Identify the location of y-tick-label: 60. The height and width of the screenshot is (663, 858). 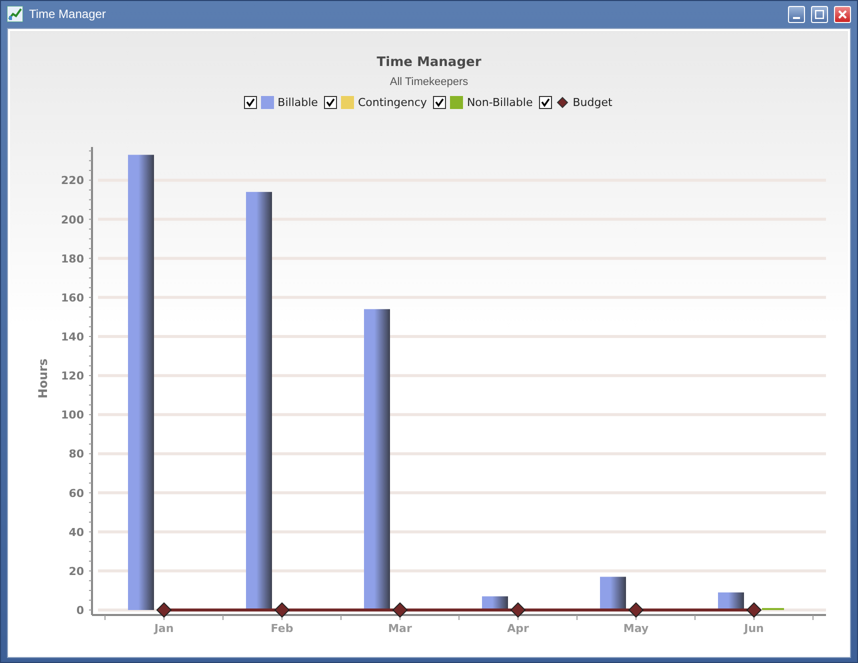
(76, 493).